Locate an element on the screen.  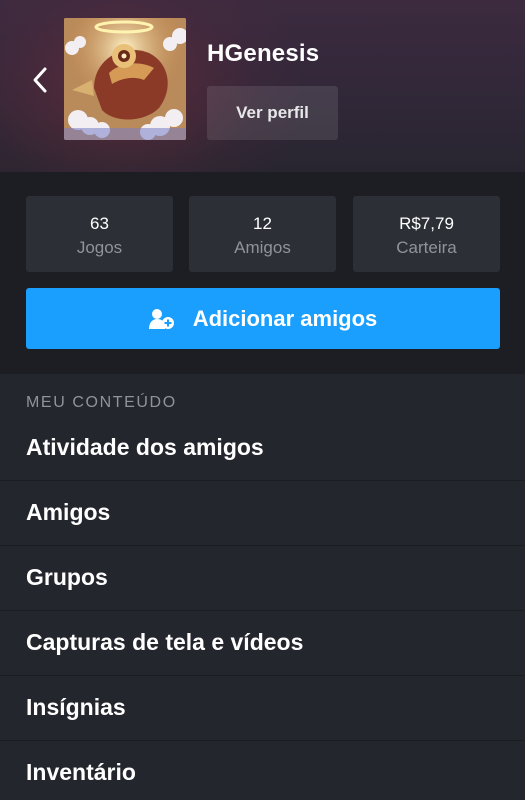
menu-item-friends: Amigos is located at coordinates (262, 513).